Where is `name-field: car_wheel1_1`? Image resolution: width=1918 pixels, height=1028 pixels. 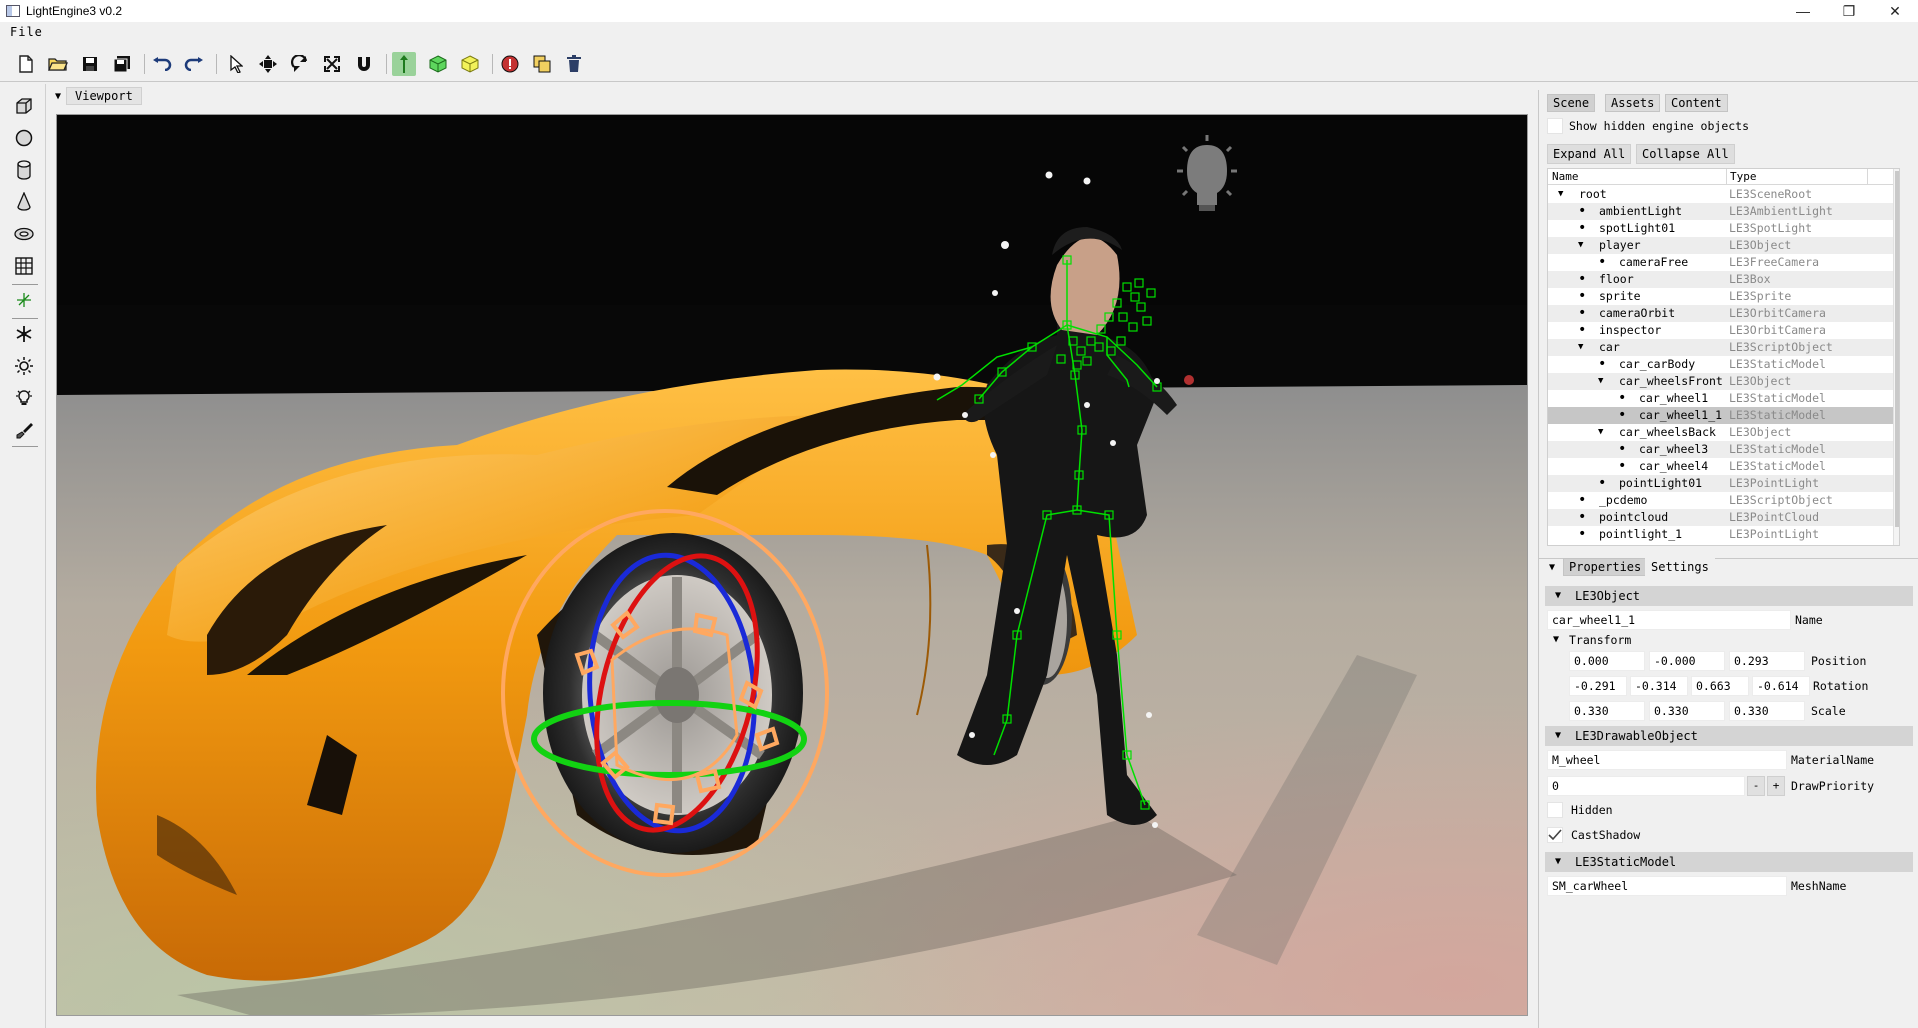
name-field: car_wheel1_1 is located at coordinates (1669, 620).